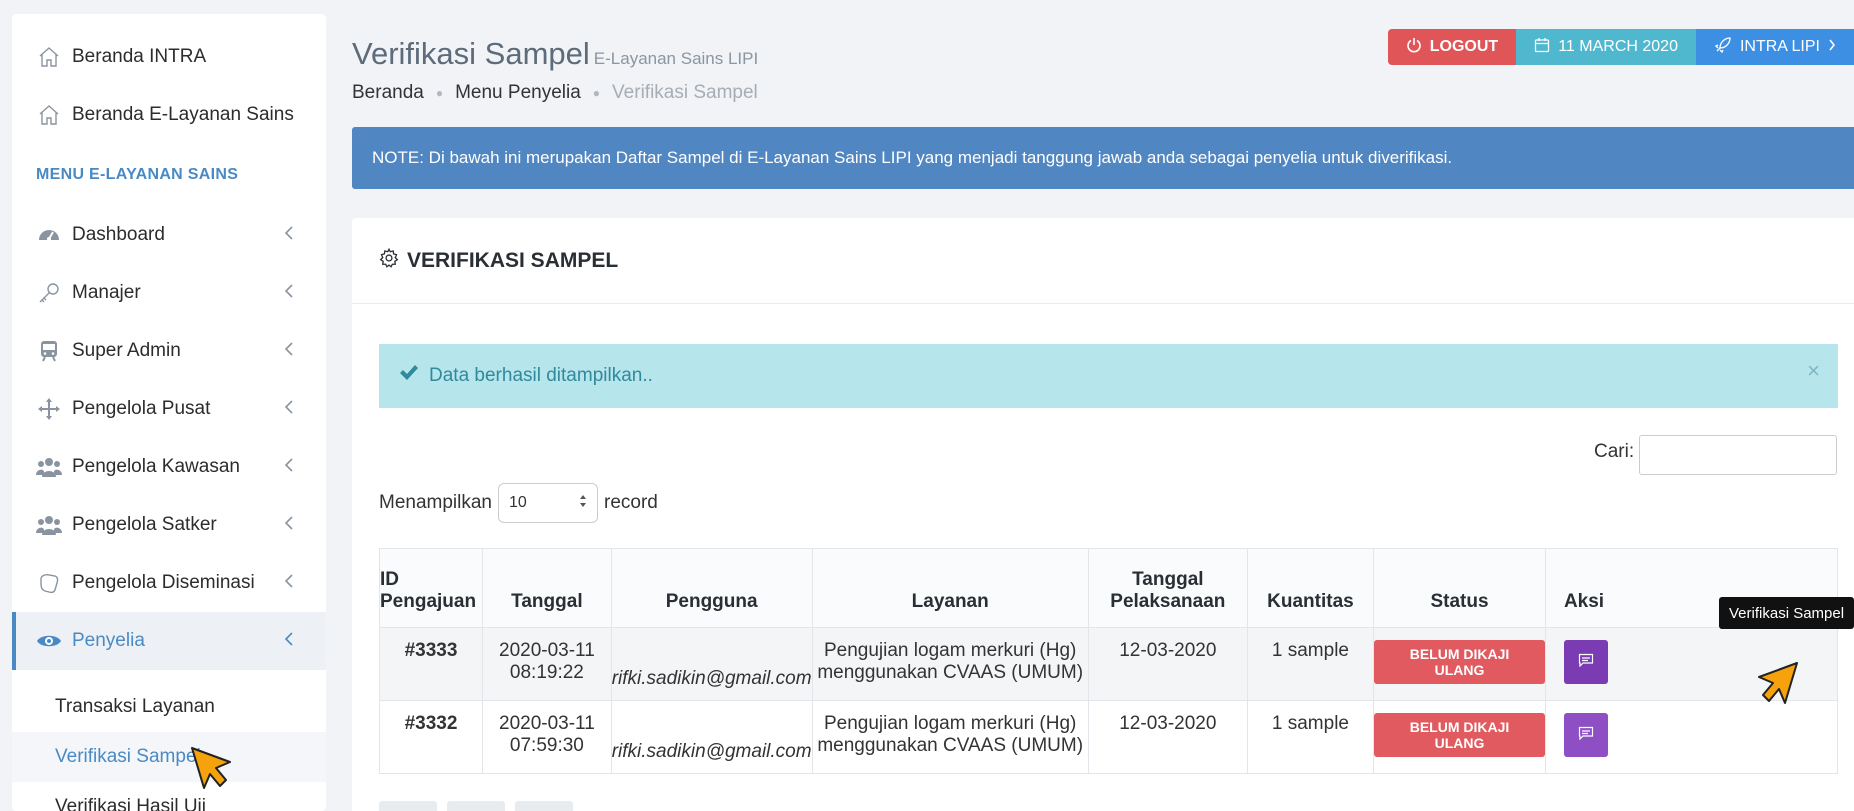 This screenshot has width=1854, height=811. Describe the element at coordinates (49, 409) in the screenshot. I see `move-icon` at that location.